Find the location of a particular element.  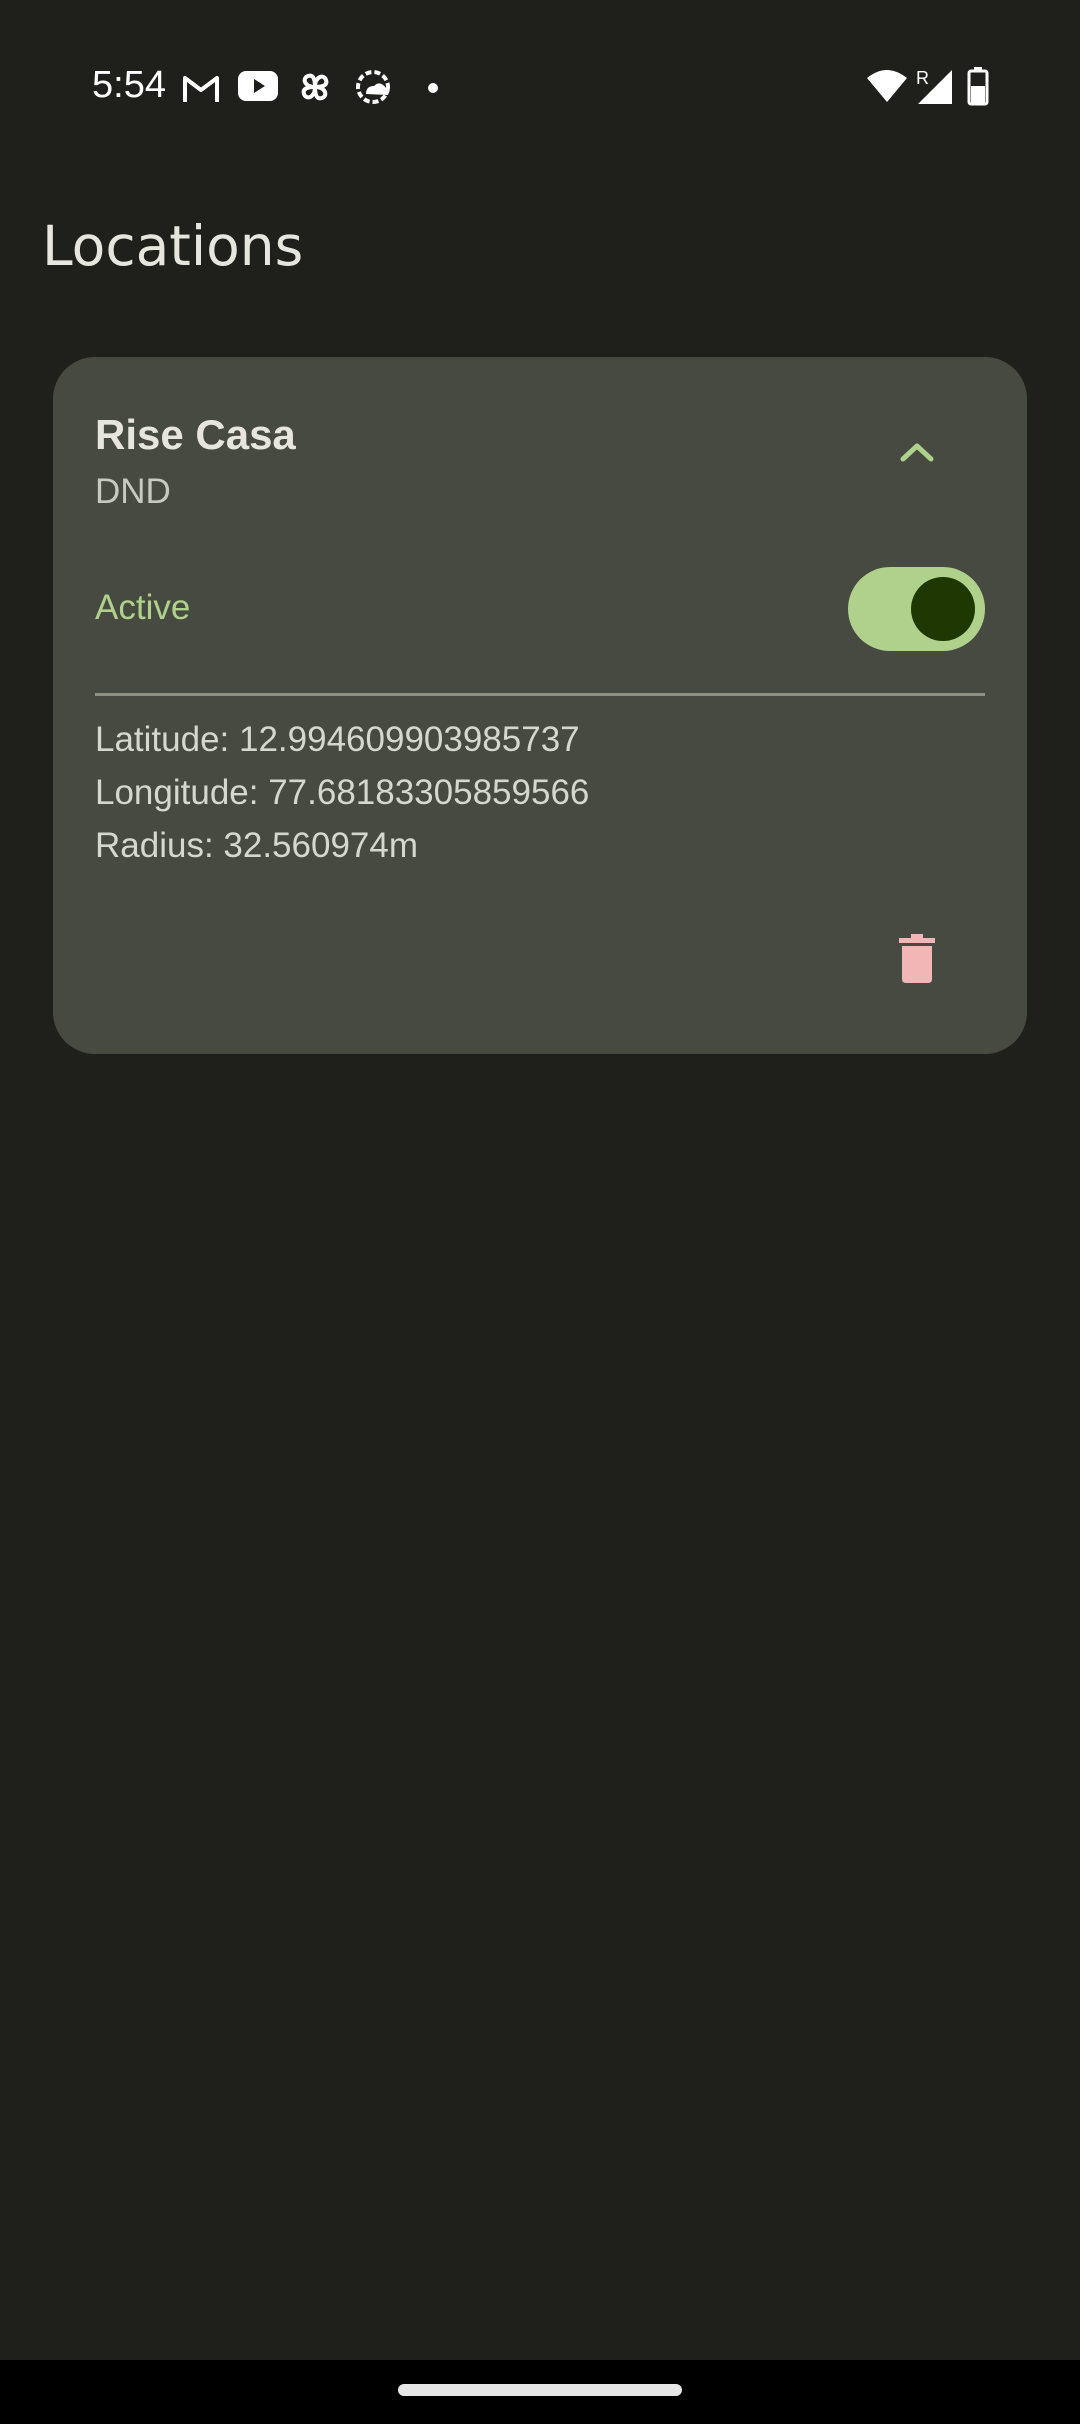

divider is located at coordinates (540, 694).